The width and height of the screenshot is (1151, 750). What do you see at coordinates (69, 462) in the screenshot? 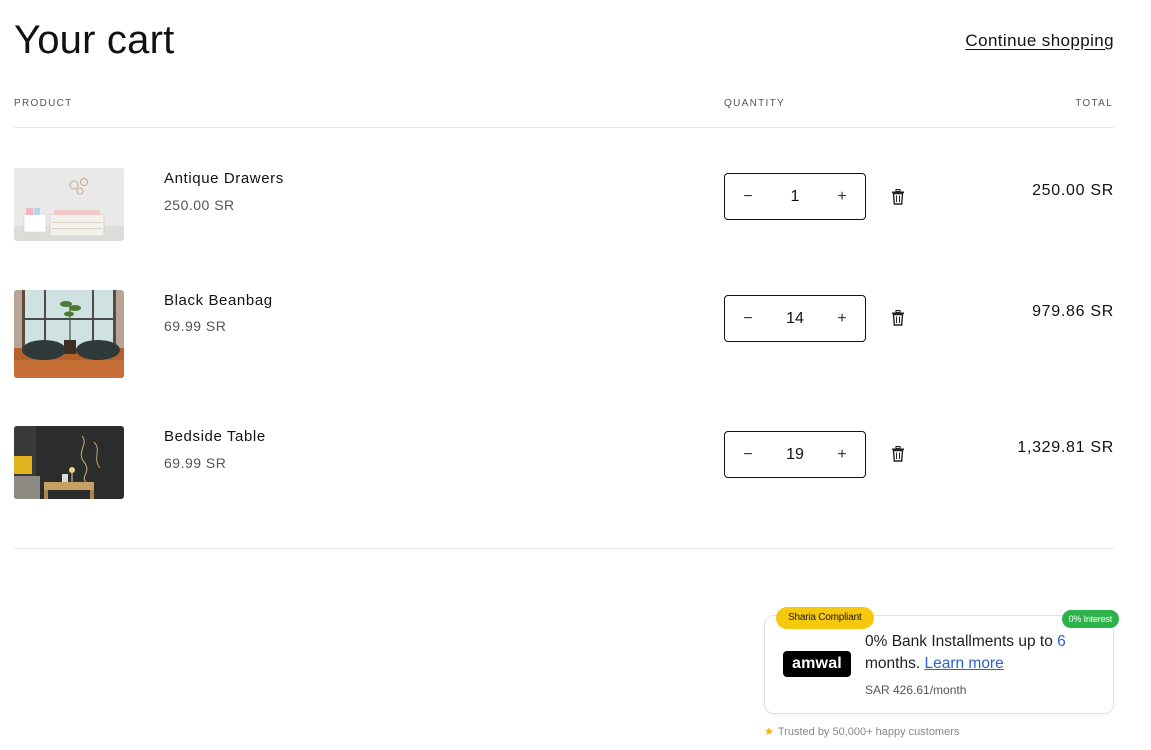
I see `product-image-bedside-table` at bounding box center [69, 462].